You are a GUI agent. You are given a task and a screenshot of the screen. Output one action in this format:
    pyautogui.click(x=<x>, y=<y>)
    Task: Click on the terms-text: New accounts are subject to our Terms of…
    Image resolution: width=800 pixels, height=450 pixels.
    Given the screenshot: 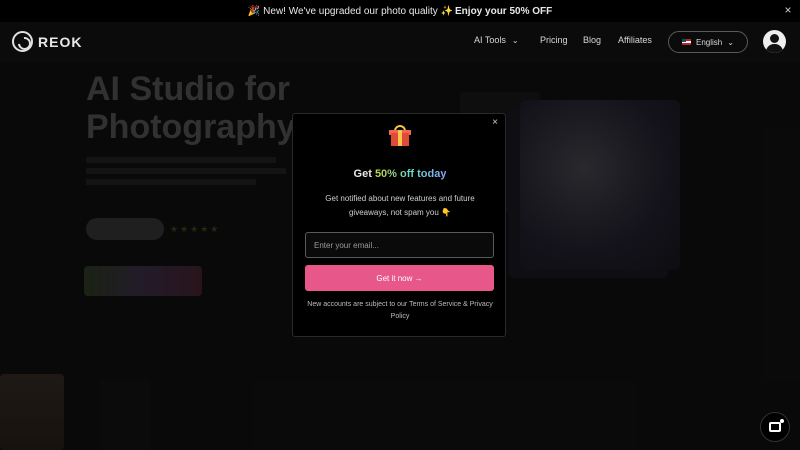 What is the action you would take?
    pyautogui.click(x=400, y=310)
    